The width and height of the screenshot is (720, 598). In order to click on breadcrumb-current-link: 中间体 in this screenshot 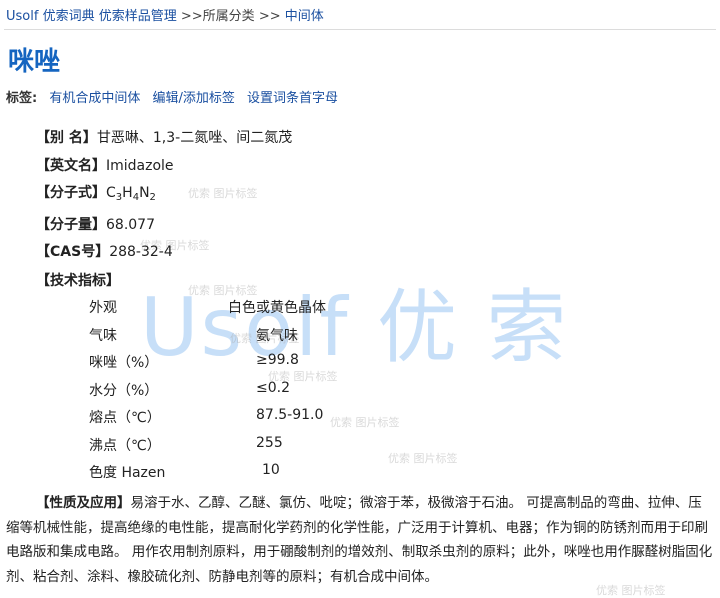, I will do `click(304, 16)`.